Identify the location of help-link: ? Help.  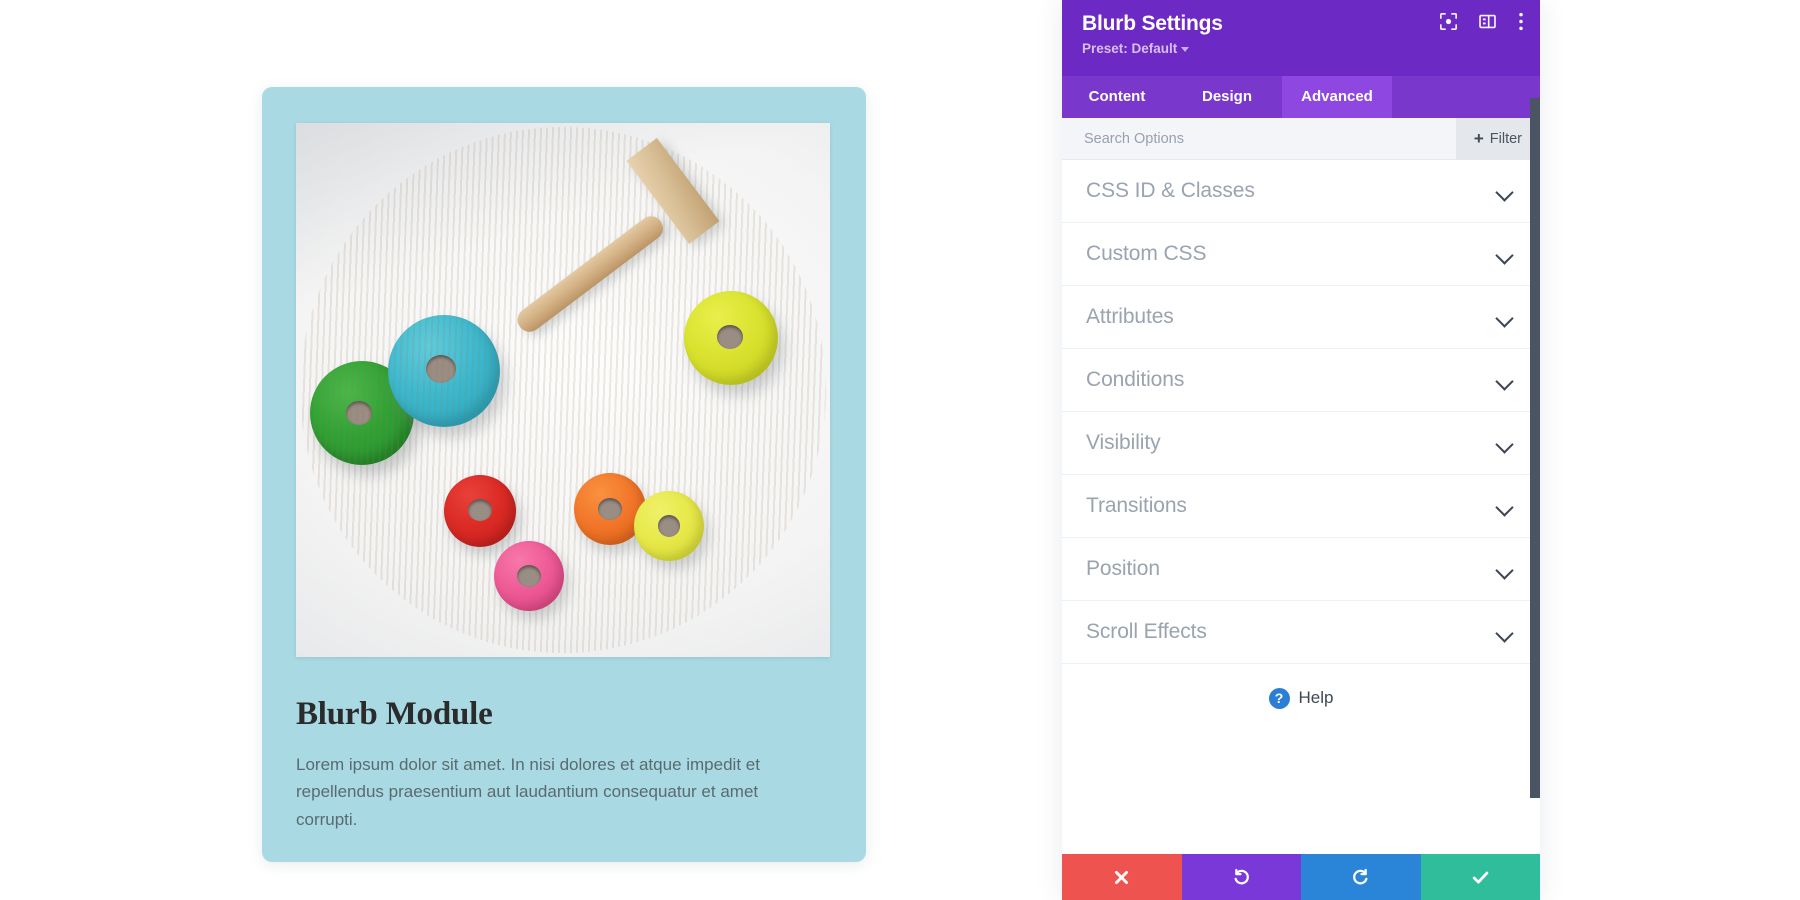
(1301, 698).